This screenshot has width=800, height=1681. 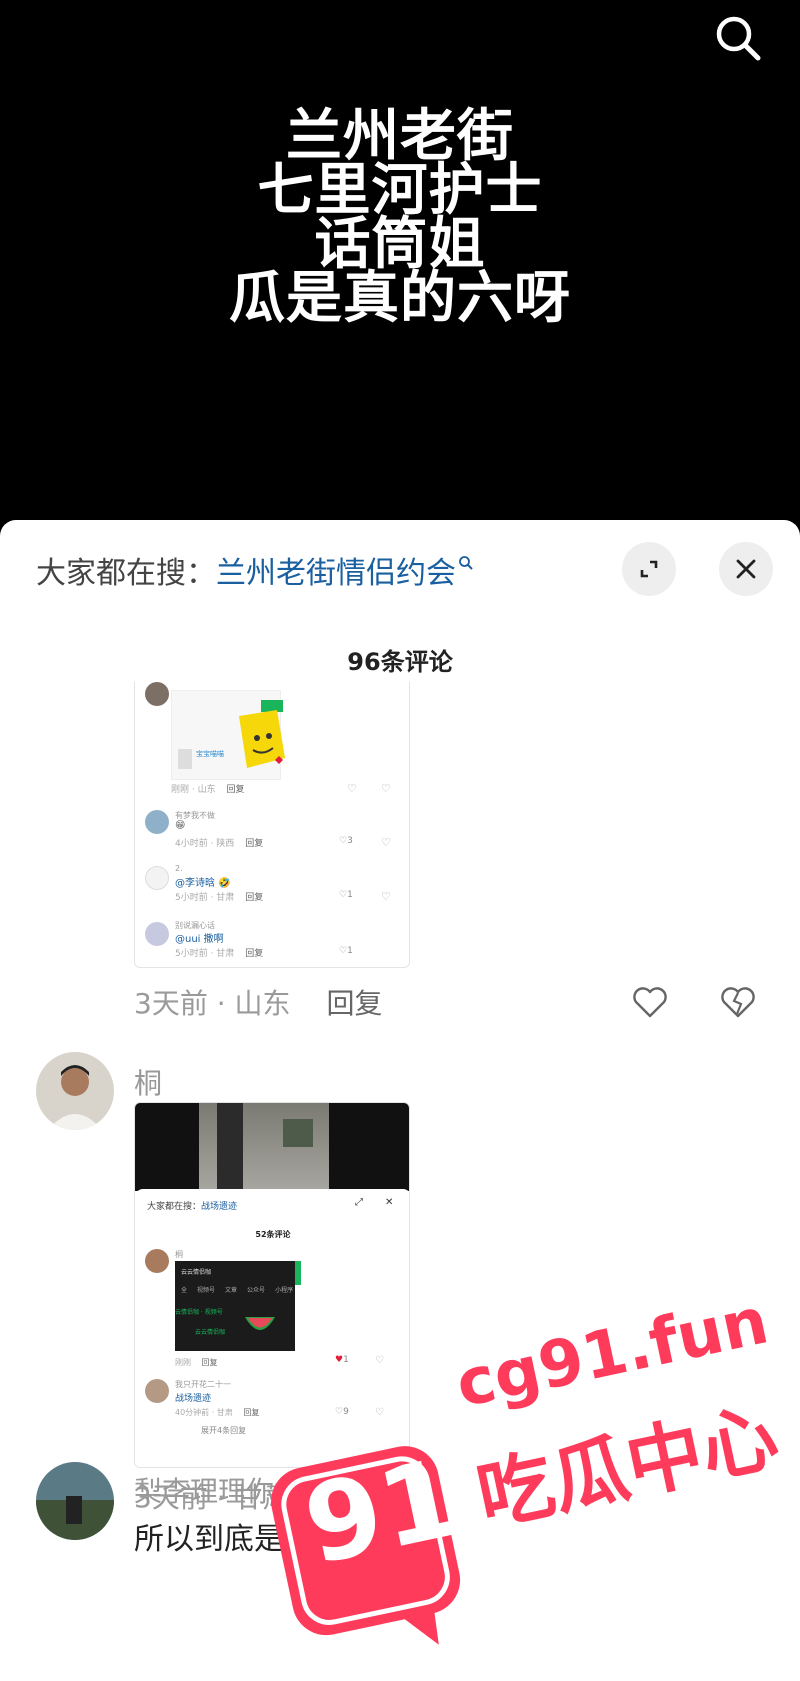 I want to click on shot-hot-label: 大家都在搜：, so click(x=174, y=1207).